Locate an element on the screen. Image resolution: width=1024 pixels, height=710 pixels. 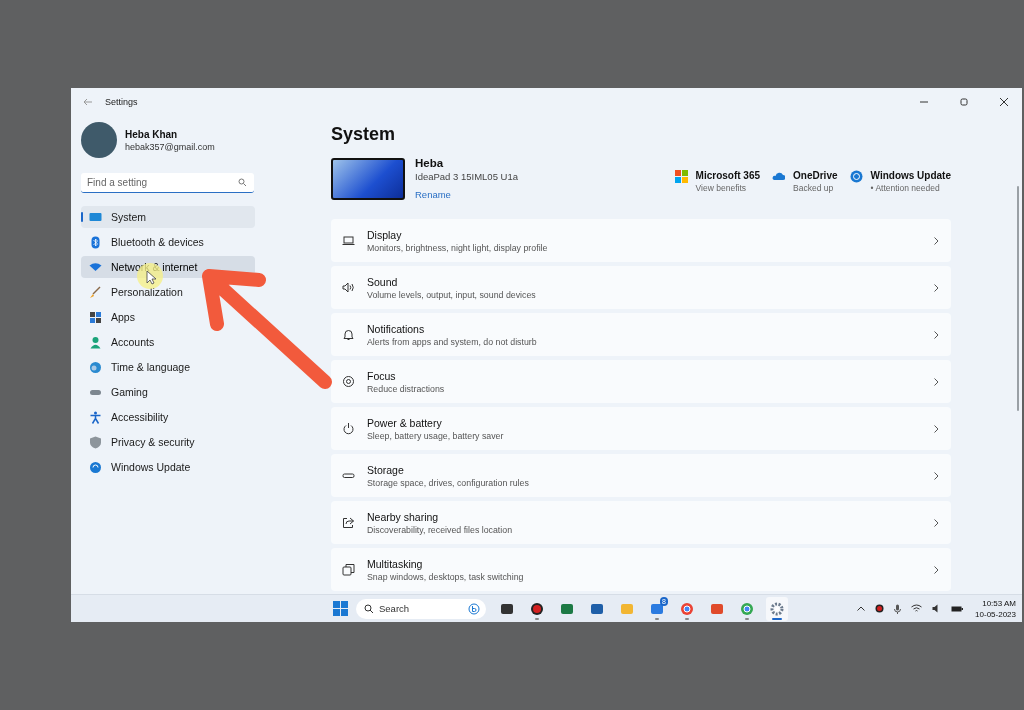
four-squares-icon is located at coordinates (681, 176).